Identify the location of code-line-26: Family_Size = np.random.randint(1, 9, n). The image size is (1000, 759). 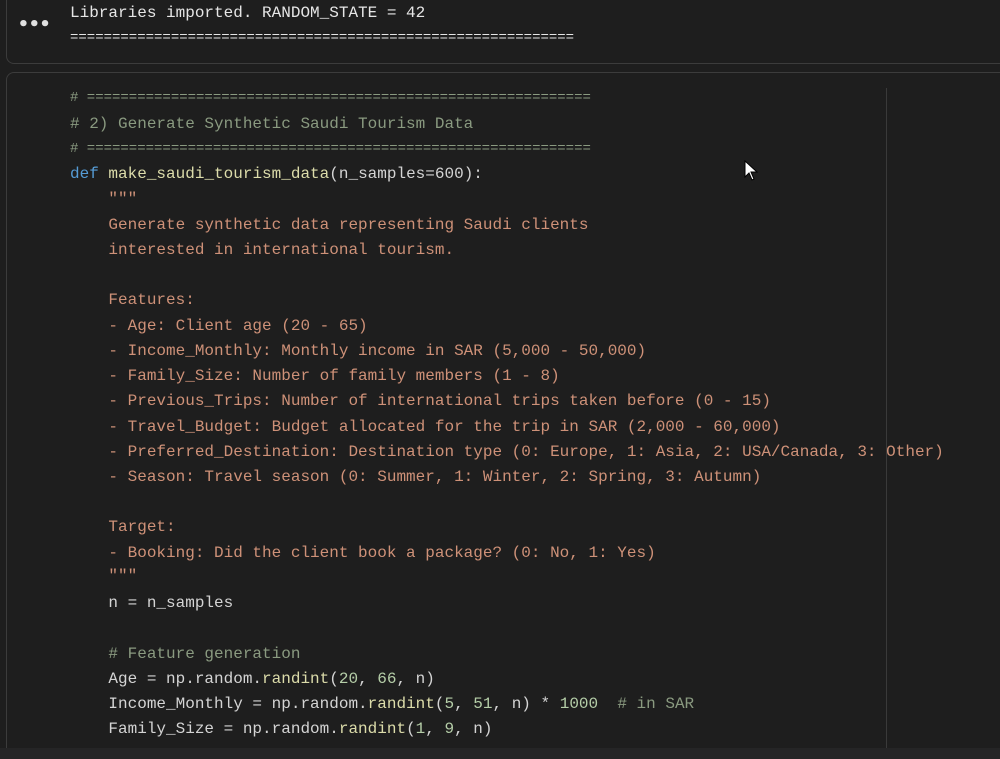
(281, 729).